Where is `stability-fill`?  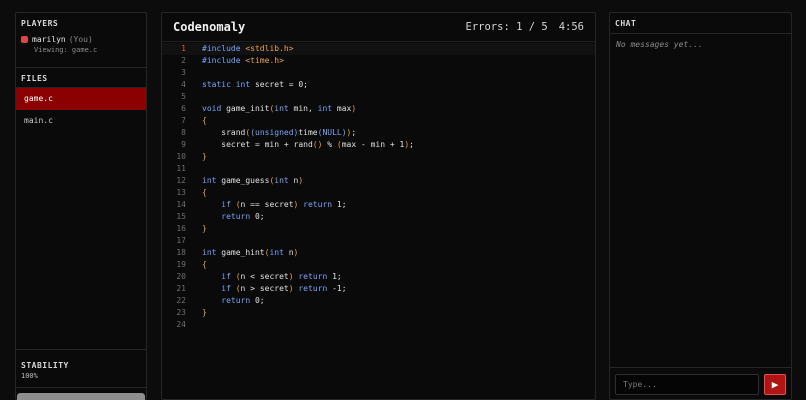
stability-fill is located at coordinates (81, 396).